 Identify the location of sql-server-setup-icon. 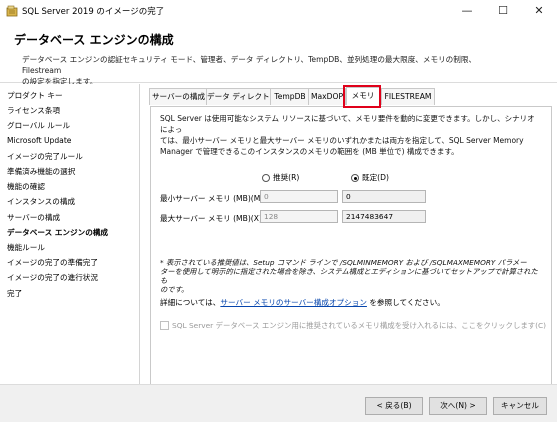
(12, 11).